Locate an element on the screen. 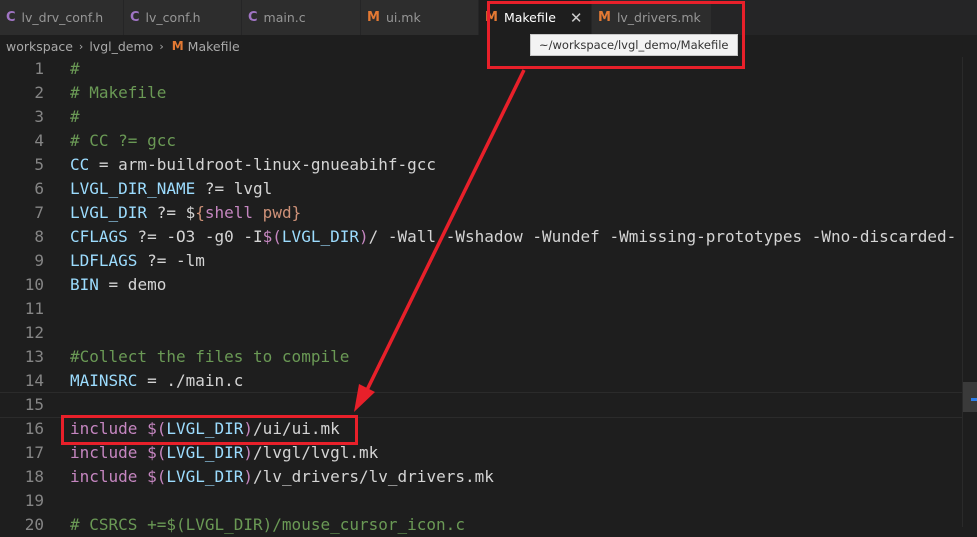  line-number: 1 is located at coordinates (39, 68).